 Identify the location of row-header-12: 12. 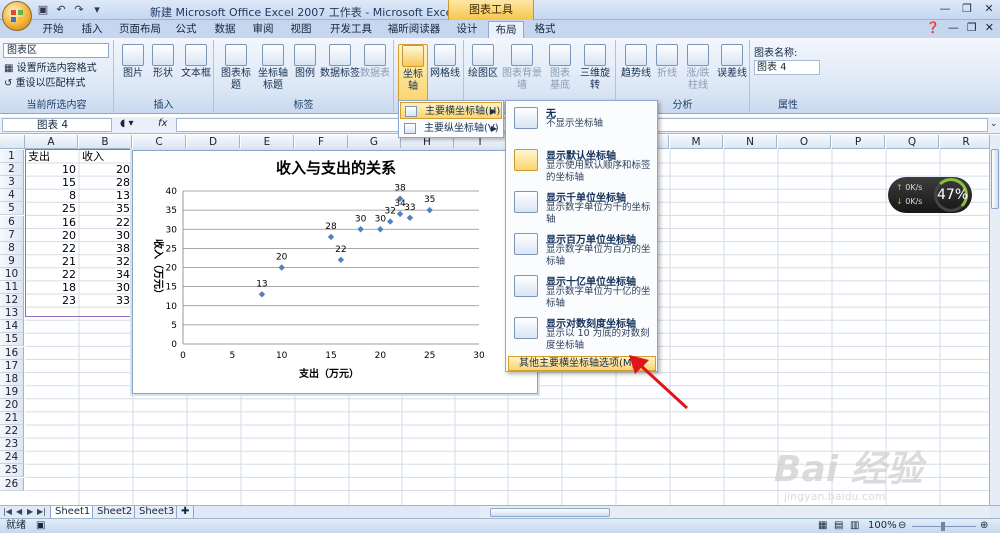
(12, 301).